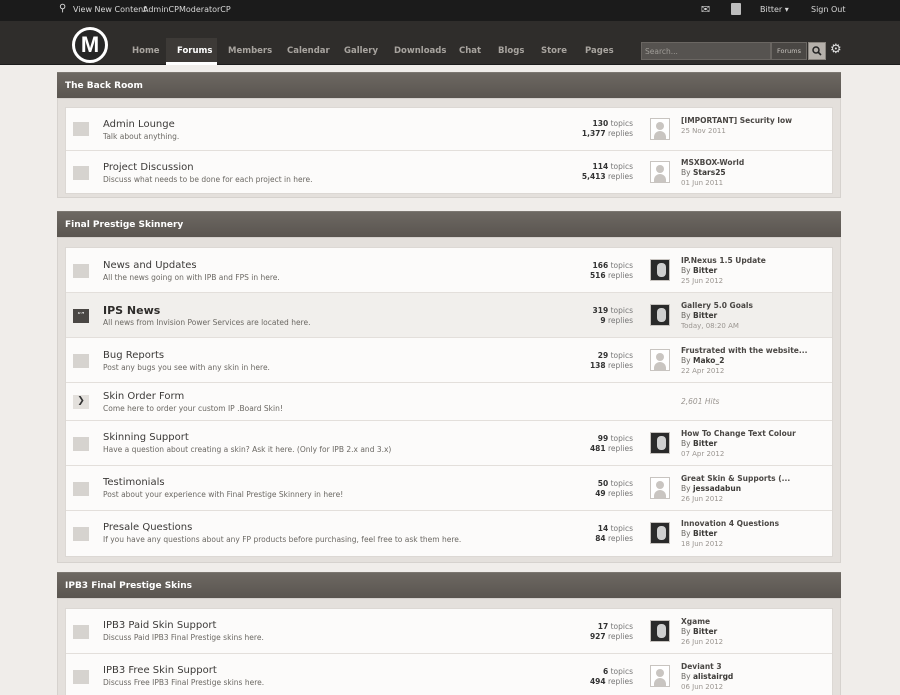 The image size is (900, 695). I want to click on tab-members: Members, so click(250, 51).